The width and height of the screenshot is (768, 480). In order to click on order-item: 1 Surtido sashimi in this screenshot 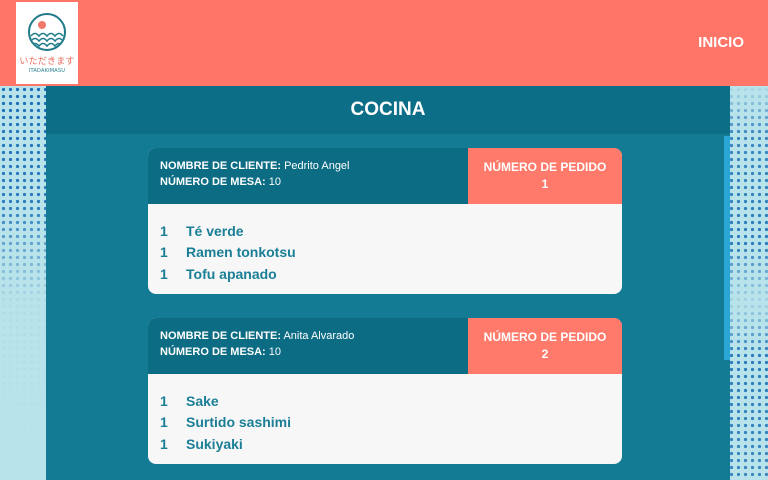, I will do `click(385, 423)`.